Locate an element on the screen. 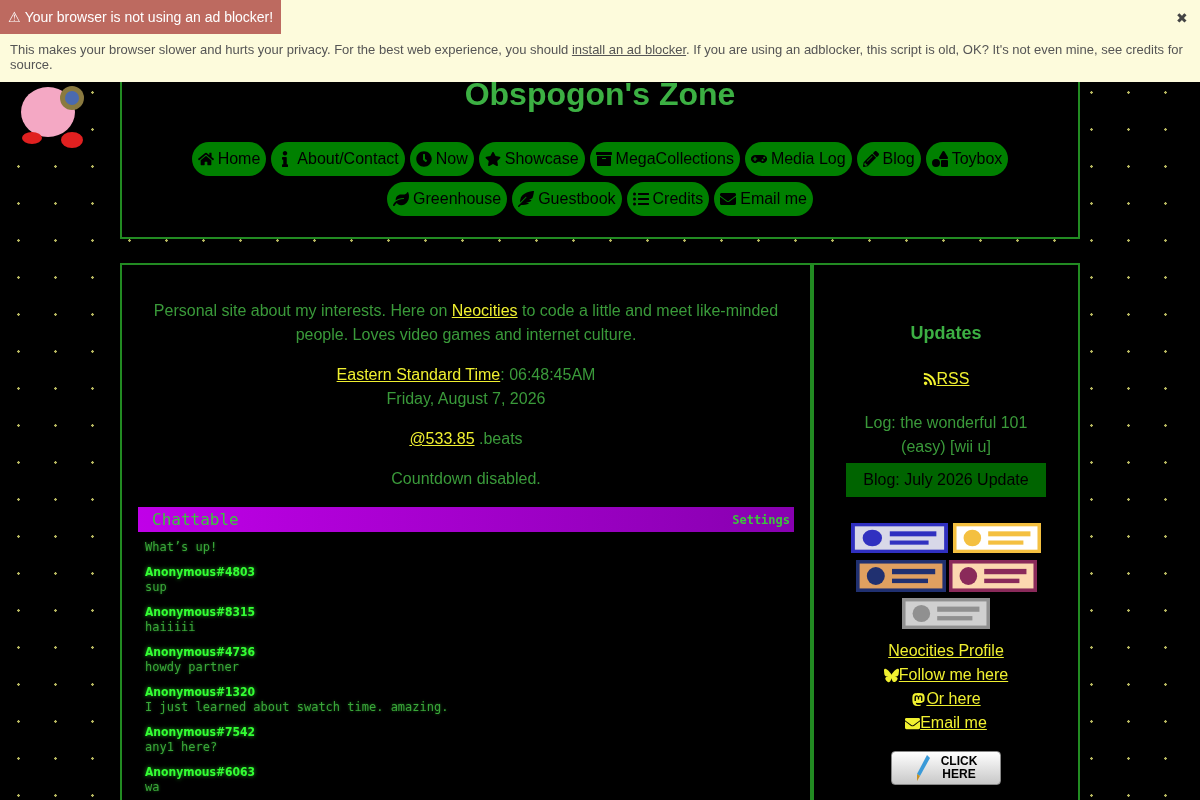  settings-button: Settings is located at coordinates (761, 519).